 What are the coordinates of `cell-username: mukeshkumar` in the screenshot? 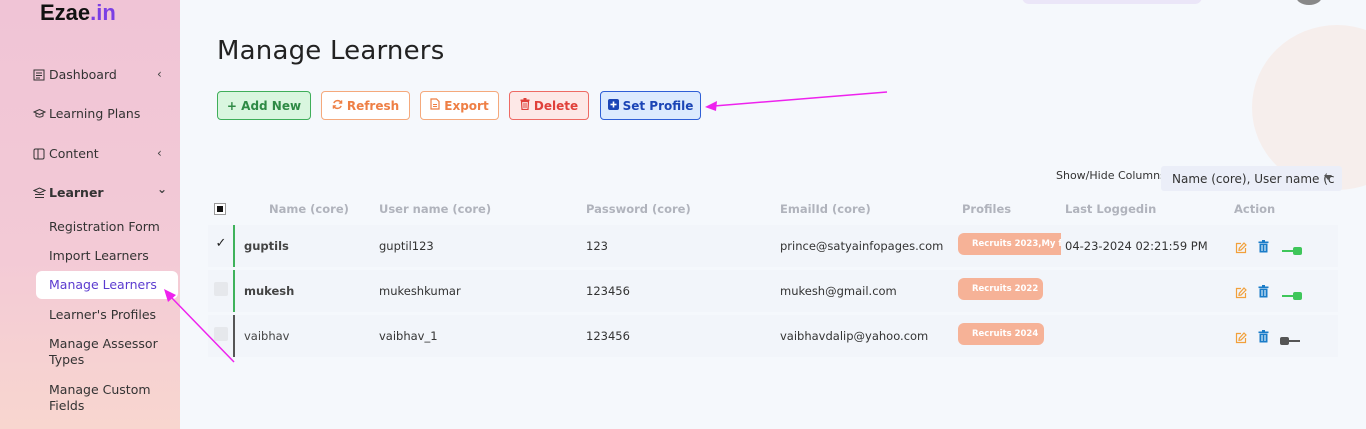 It's located at (420, 291).